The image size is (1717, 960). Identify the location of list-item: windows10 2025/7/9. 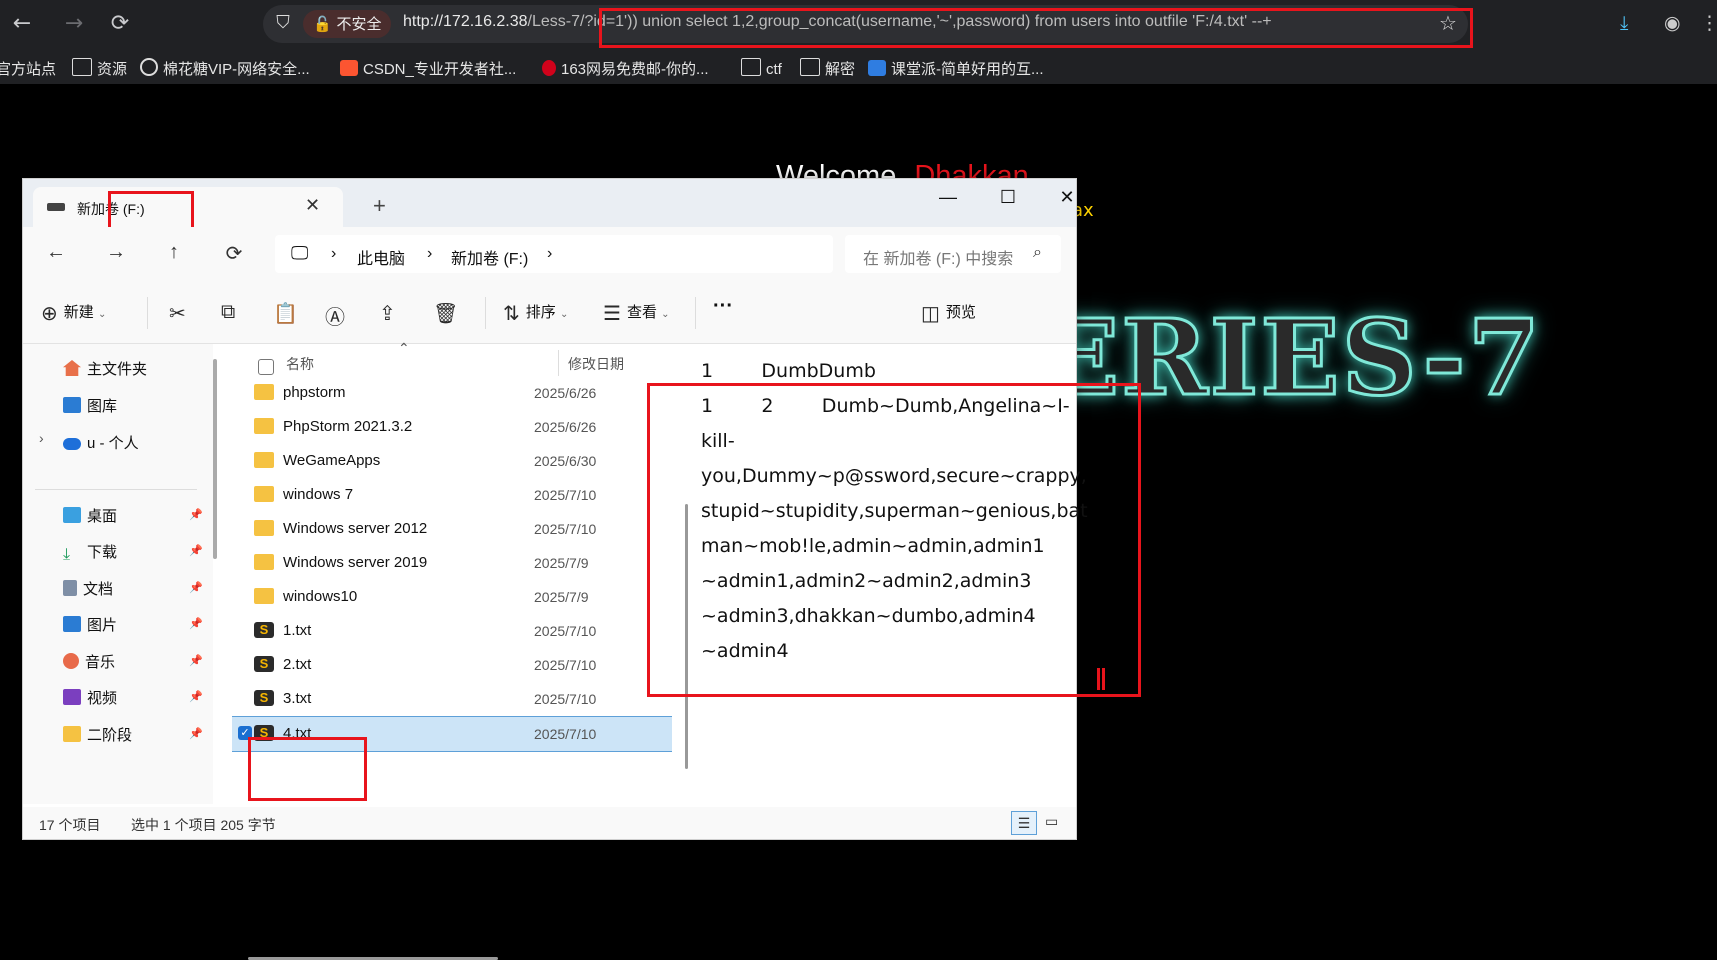
(452, 597).